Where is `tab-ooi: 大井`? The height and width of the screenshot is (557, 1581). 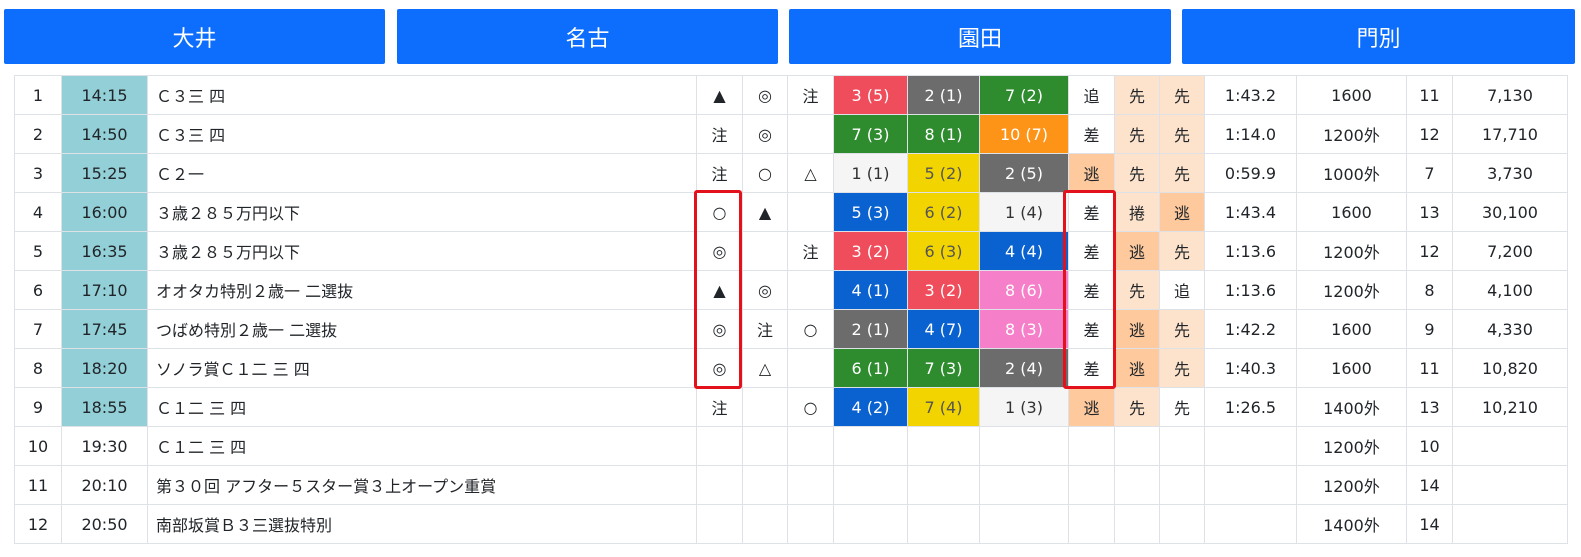 tab-ooi: 大井 is located at coordinates (194, 36).